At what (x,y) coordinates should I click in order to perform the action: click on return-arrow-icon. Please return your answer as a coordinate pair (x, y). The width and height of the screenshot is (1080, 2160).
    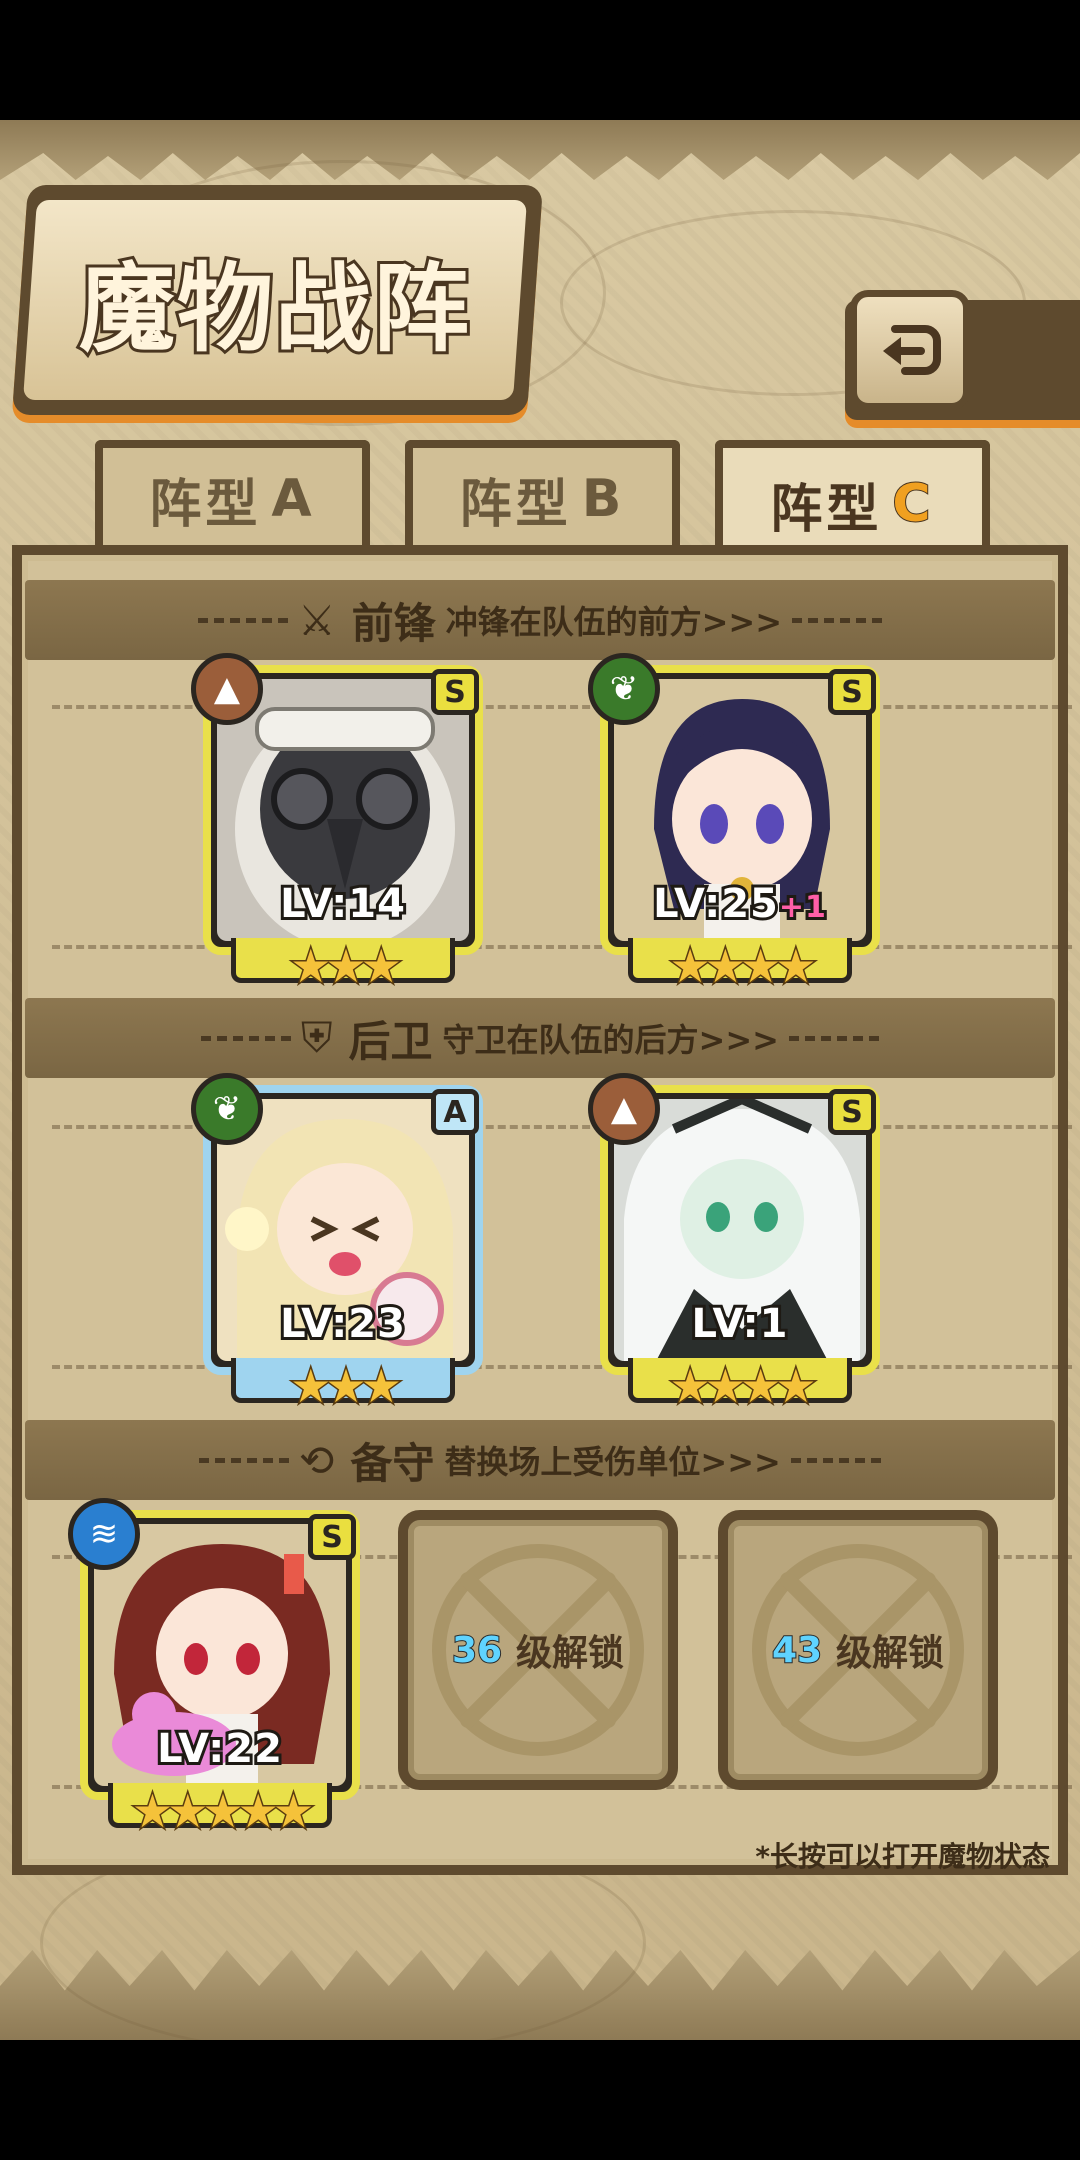
    Looking at the image, I should click on (912, 350).